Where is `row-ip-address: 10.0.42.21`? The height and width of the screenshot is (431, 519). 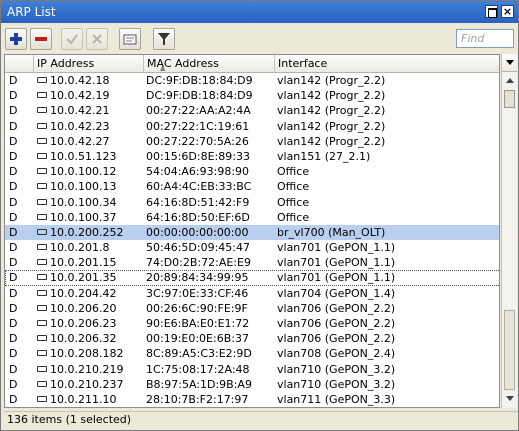
row-ip-address: 10.0.42.21 is located at coordinates (90, 110).